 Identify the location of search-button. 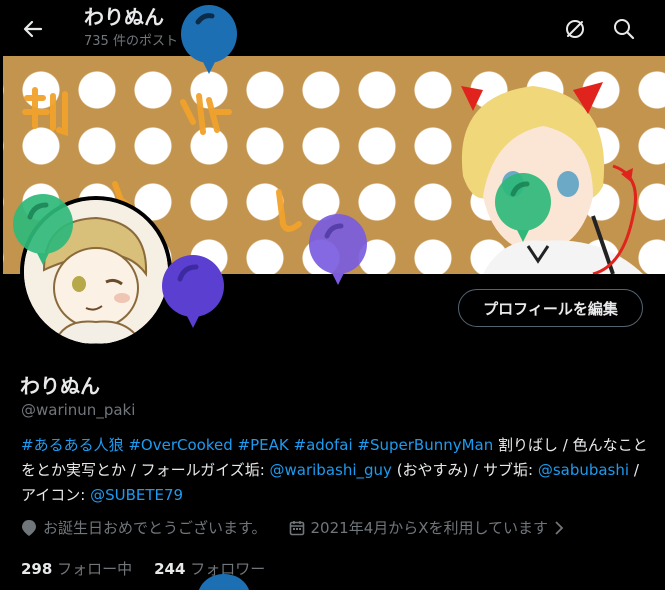
(624, 29).